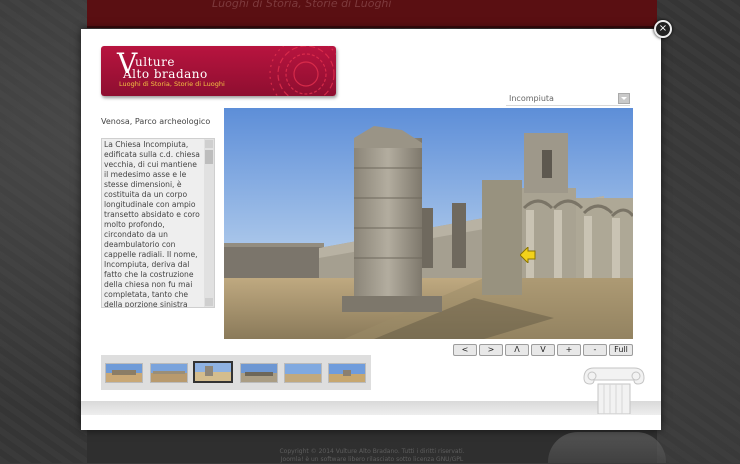 Image resolution: width=740 pixels, height=464 pixels. What do you see at coordinates (614, 390) in the screenshot?
I see `ionic-column-icon` at bounding box center [614, 390].